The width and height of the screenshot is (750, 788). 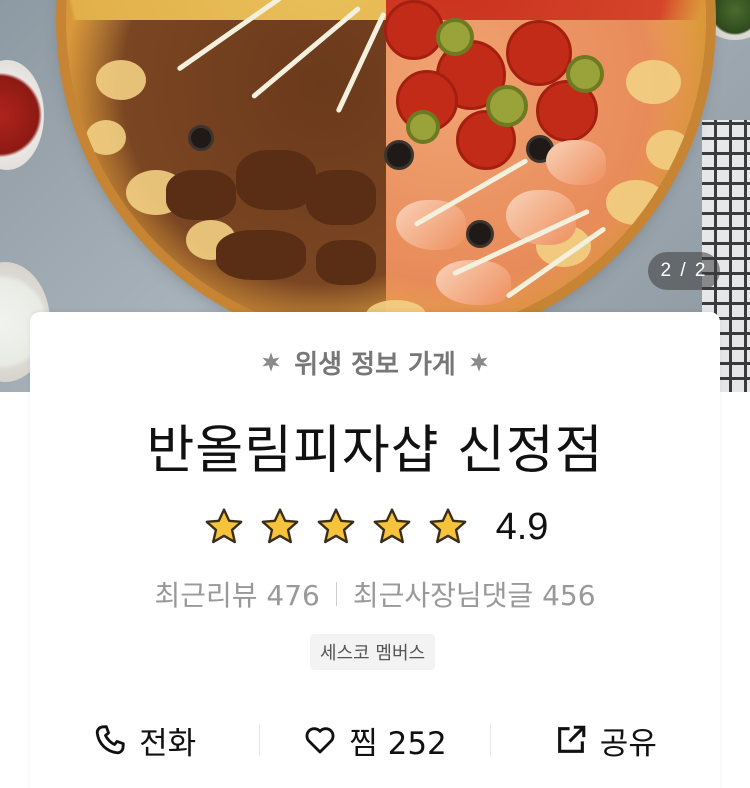 I want to click on sauce-cup-image, so click(x=725, y=20).